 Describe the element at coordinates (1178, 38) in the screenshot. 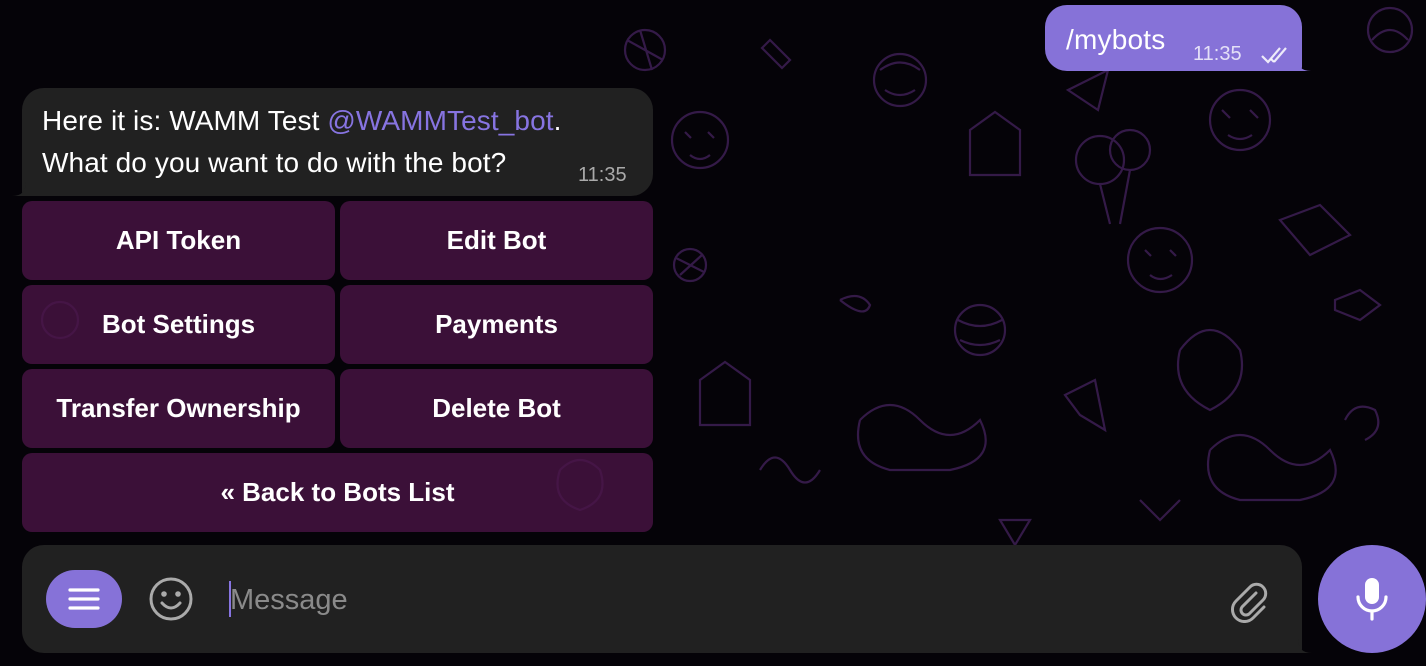

I see `outgoing-message: /mybots 11:35` at that location.